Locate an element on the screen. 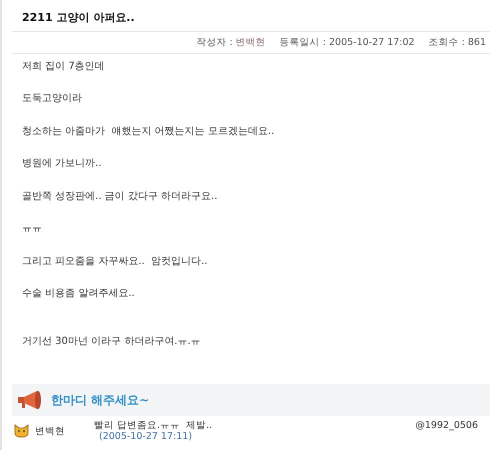 The width and height of the screenshot is (500, 450). body-text: 청소하는 아줌마가 얘했는지 어쨌는지는 모르겠는데요.. is located at coordinates (148, 131).